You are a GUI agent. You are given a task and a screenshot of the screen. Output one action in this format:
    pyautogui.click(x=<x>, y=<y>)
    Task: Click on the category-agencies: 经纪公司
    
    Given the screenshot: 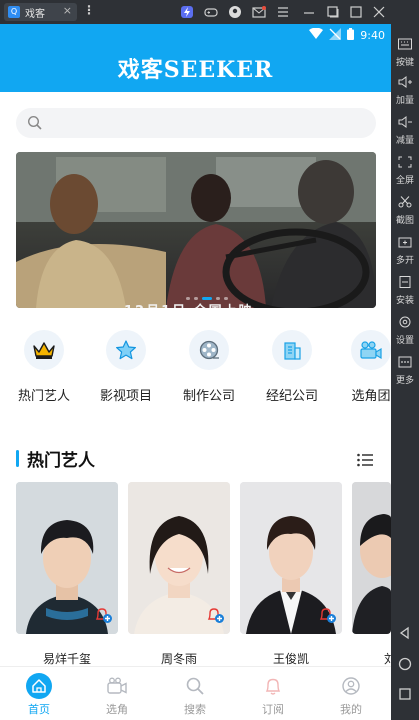 What is the action you would take?
    pyautogui.click(x=292, y=367)
    